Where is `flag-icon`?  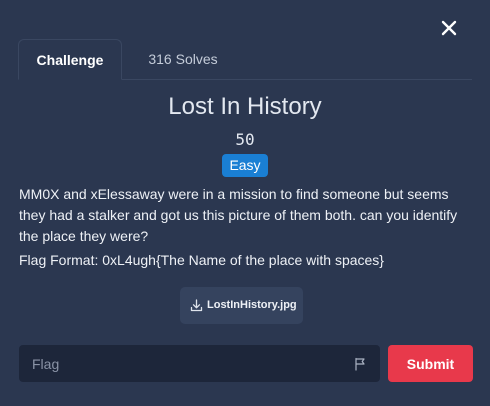 flag-icon is located at coordinates (360, 364).